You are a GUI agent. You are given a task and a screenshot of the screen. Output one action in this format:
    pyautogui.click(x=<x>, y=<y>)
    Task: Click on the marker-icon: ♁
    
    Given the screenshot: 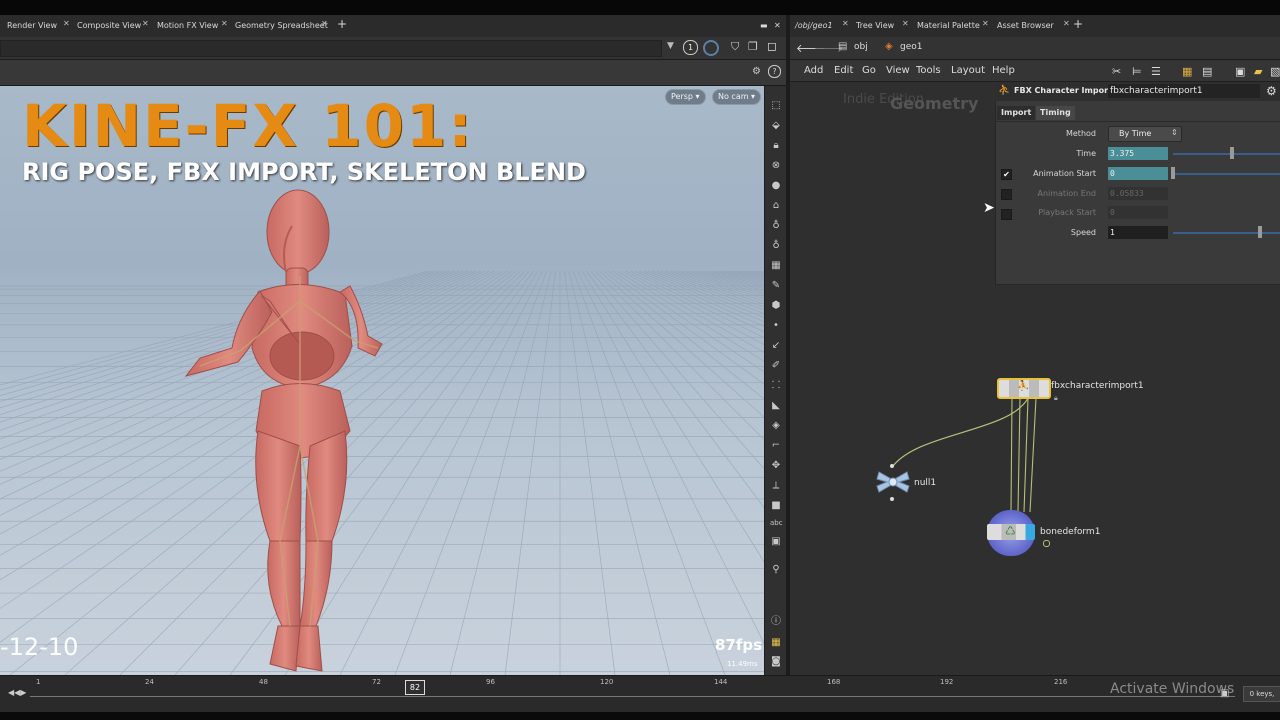 What is the action you would take?
    pyautogui.click(x=776, y=246)
    